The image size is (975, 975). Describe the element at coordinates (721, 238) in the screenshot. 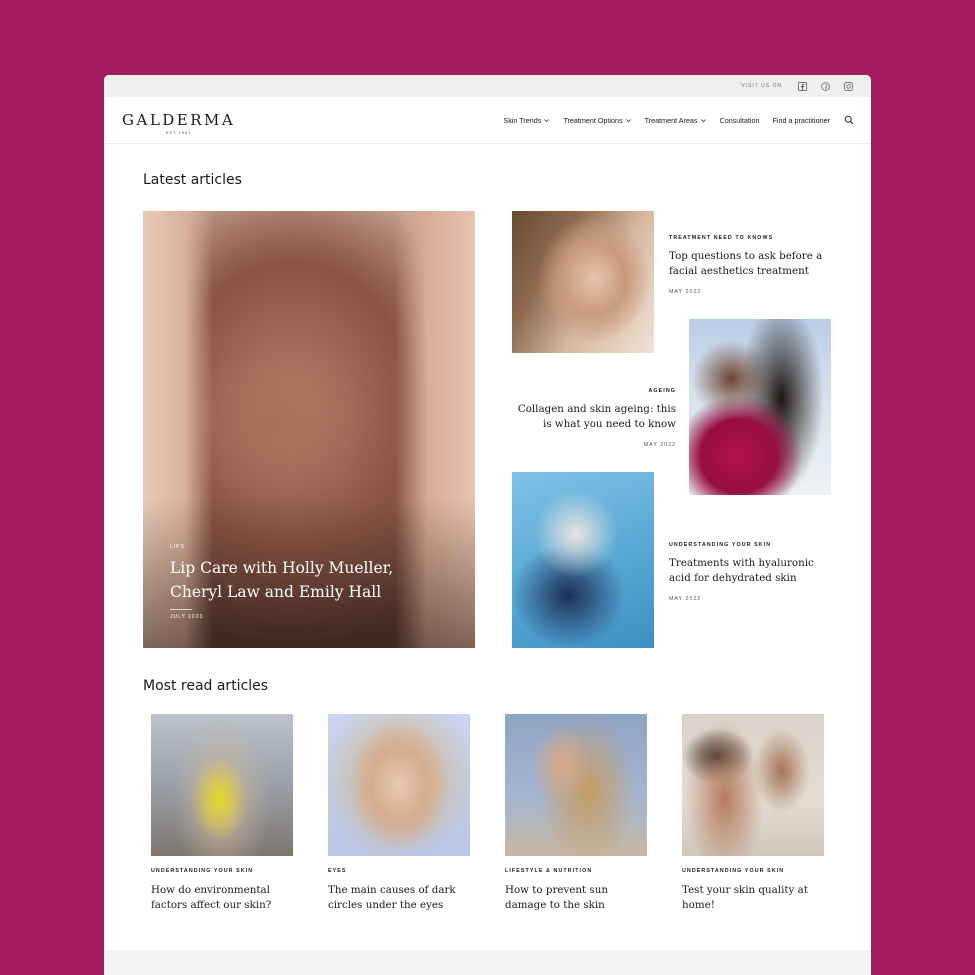

I see `article-category: TREATMENT NEED TO KNOWS` at that location.